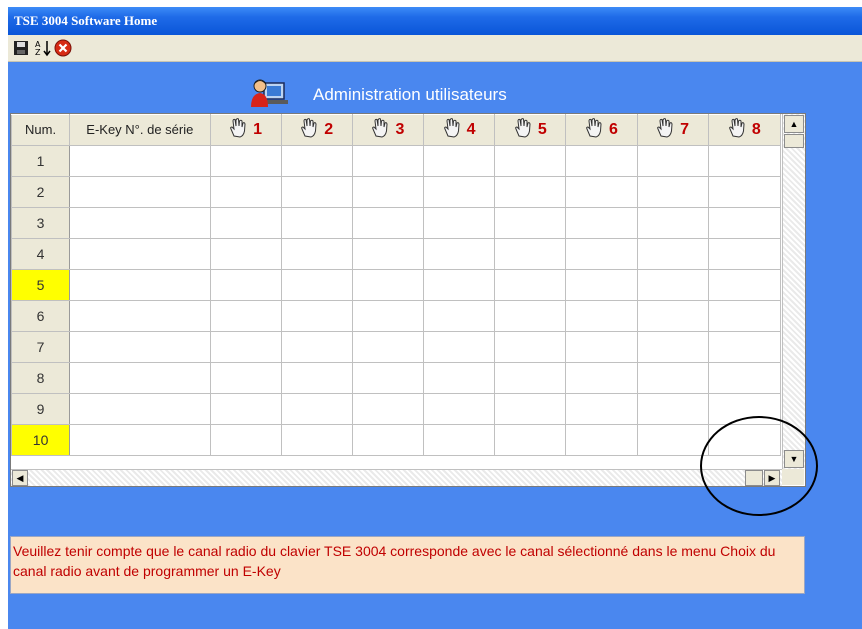  Describe the element at coordinates (794, 141) in the screenshot. I see `scroll-thumb` at that location.